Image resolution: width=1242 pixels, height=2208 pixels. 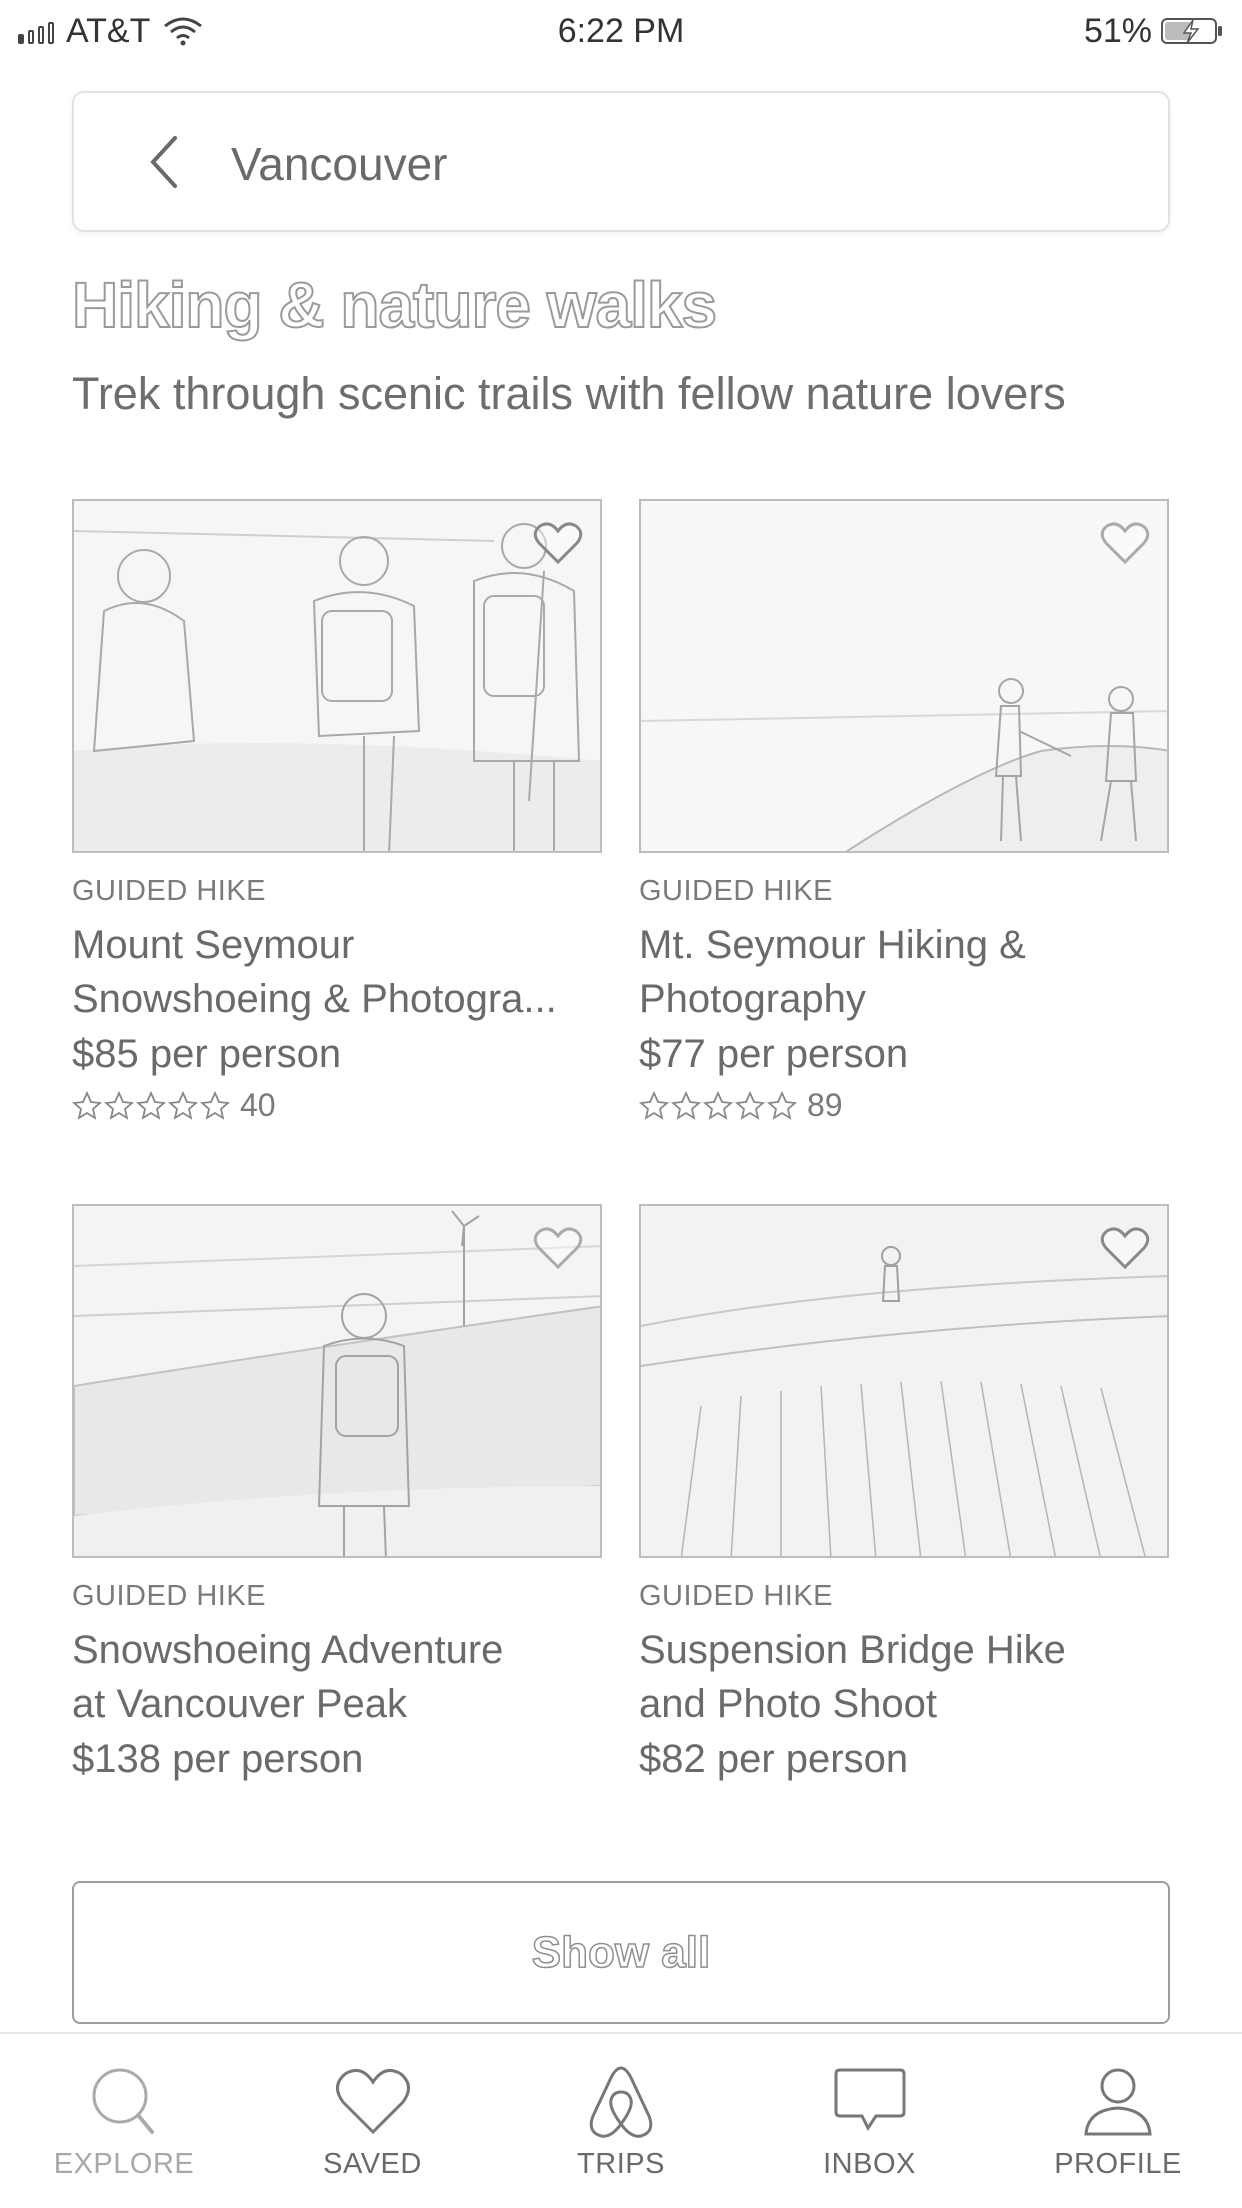 I want to click on review-count: 40, so click(x=258, y=1105).